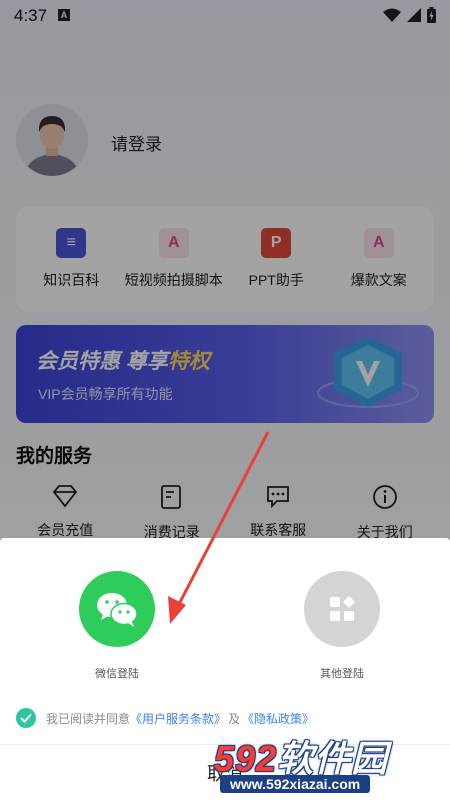 This screenshot has height=800, width=450. Describe the element at coordinates (333, 758) in the screenshot. I see `watermark-name: 软件园` at that location.